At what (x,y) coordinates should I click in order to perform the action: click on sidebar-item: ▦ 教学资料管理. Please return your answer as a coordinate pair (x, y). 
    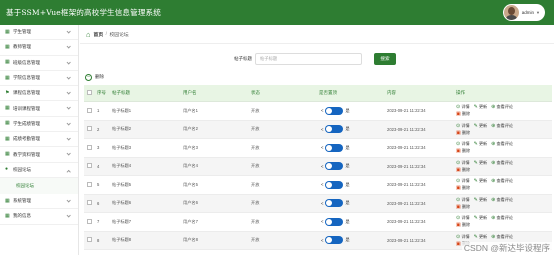
    Looking at the image, I should click on (39, 155).